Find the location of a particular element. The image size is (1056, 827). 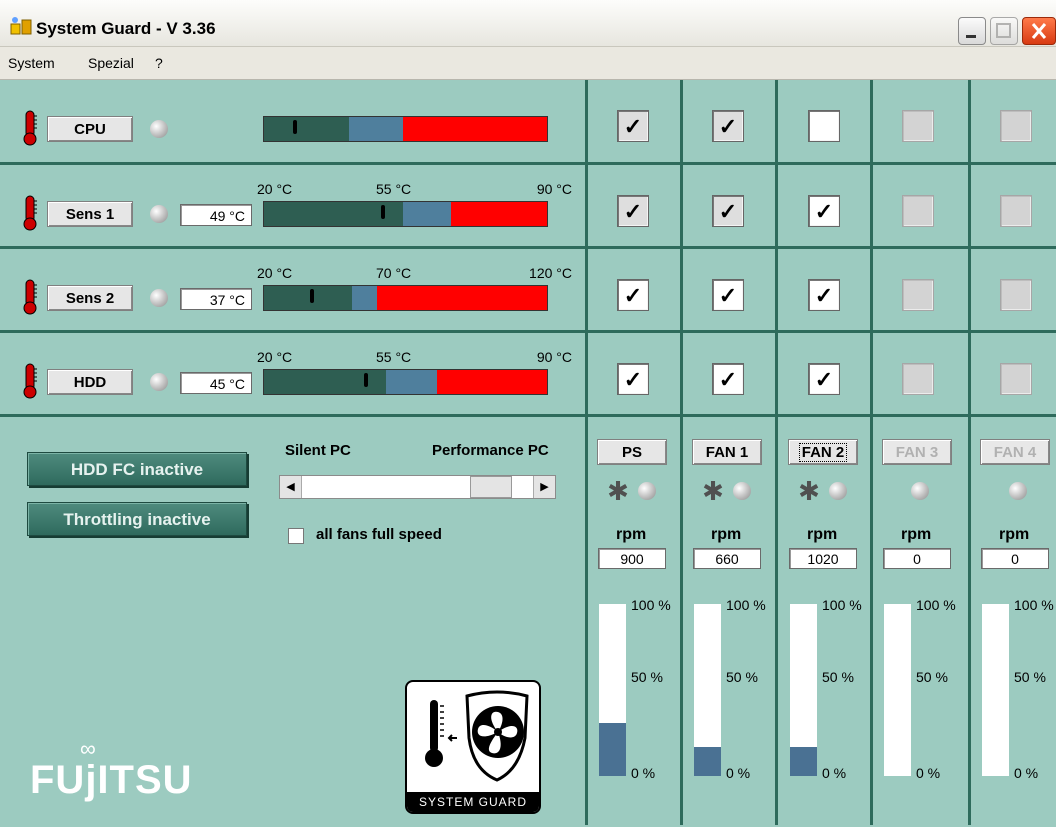

menu-help: ? is located at coordinates (159, 63).